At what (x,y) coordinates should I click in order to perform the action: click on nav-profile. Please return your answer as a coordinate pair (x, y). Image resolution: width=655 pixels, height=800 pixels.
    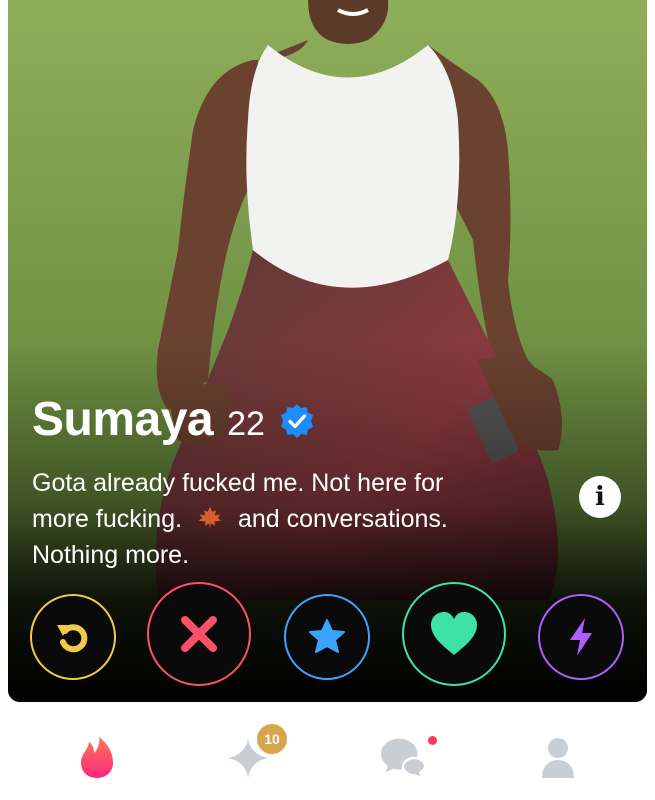
    Looking at the image, I should click on (558, 758).